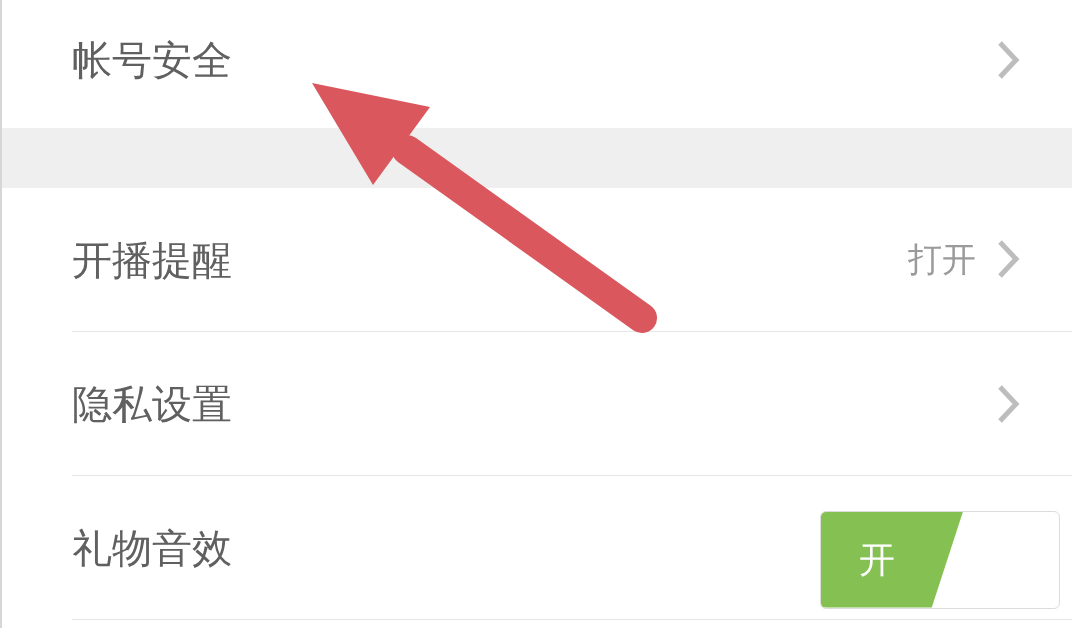 This screenshot has height=628, width=1072. I want to click on setting-label: 隐私设置, so click(152, 403).